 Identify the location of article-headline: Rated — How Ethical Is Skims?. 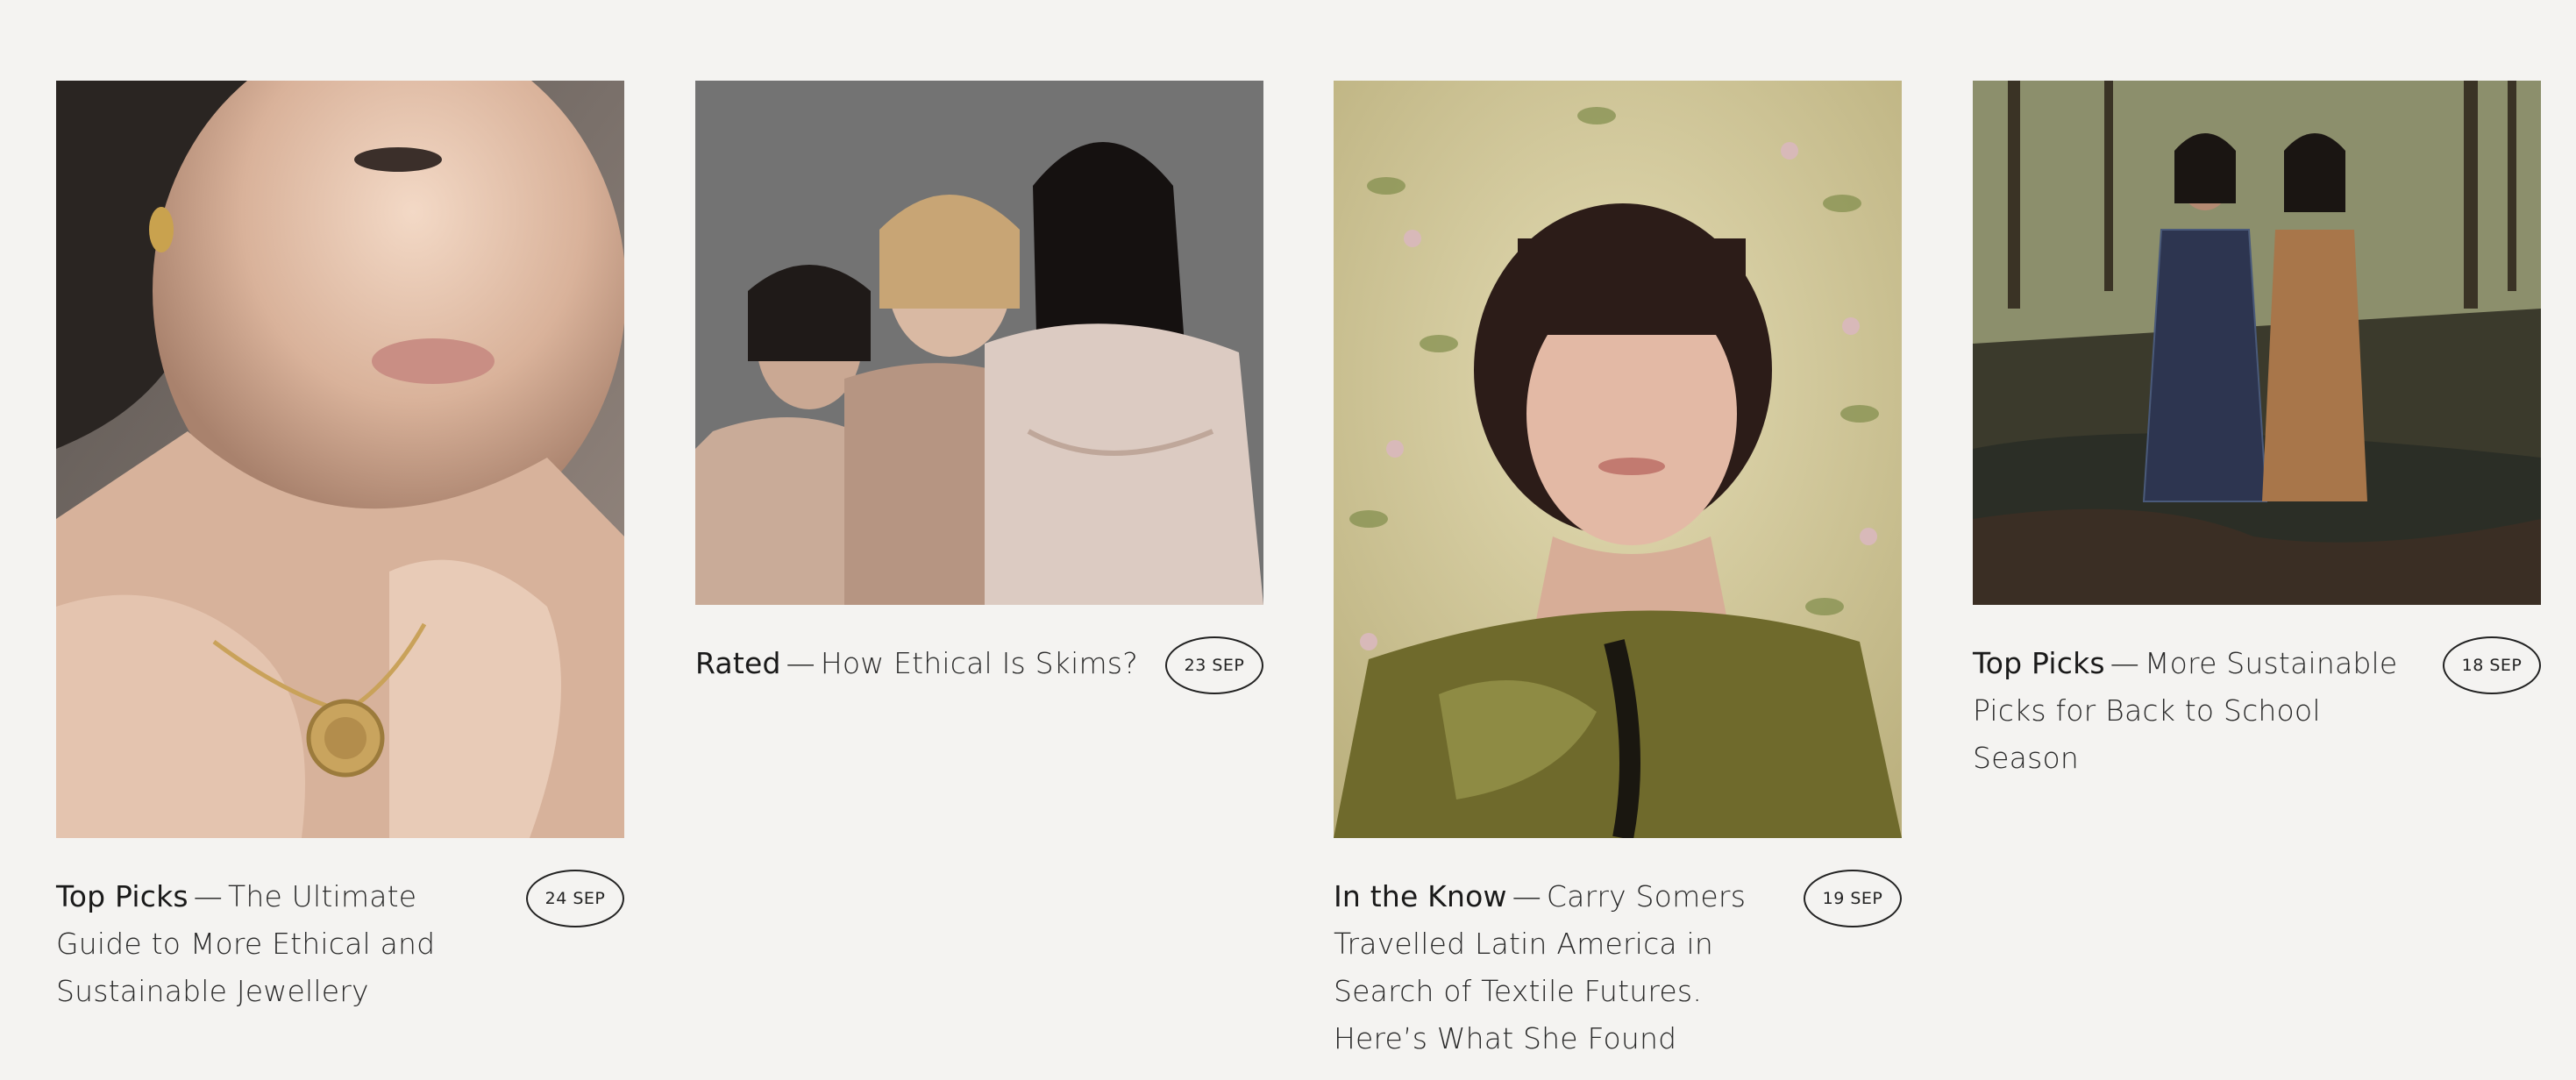
(922, 663).